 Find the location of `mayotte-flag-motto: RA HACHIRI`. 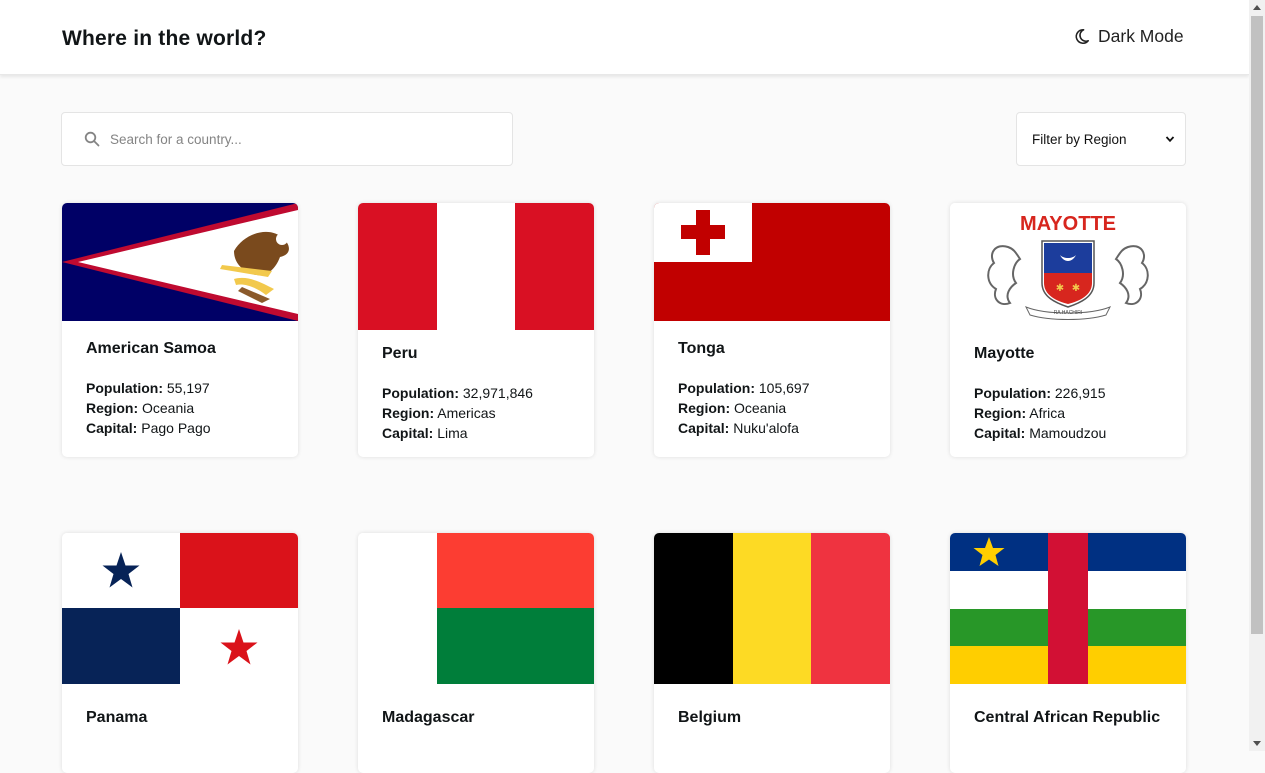

mayotte-flag-motto: RA HACHIRI is located at coordinates (1068, 313).